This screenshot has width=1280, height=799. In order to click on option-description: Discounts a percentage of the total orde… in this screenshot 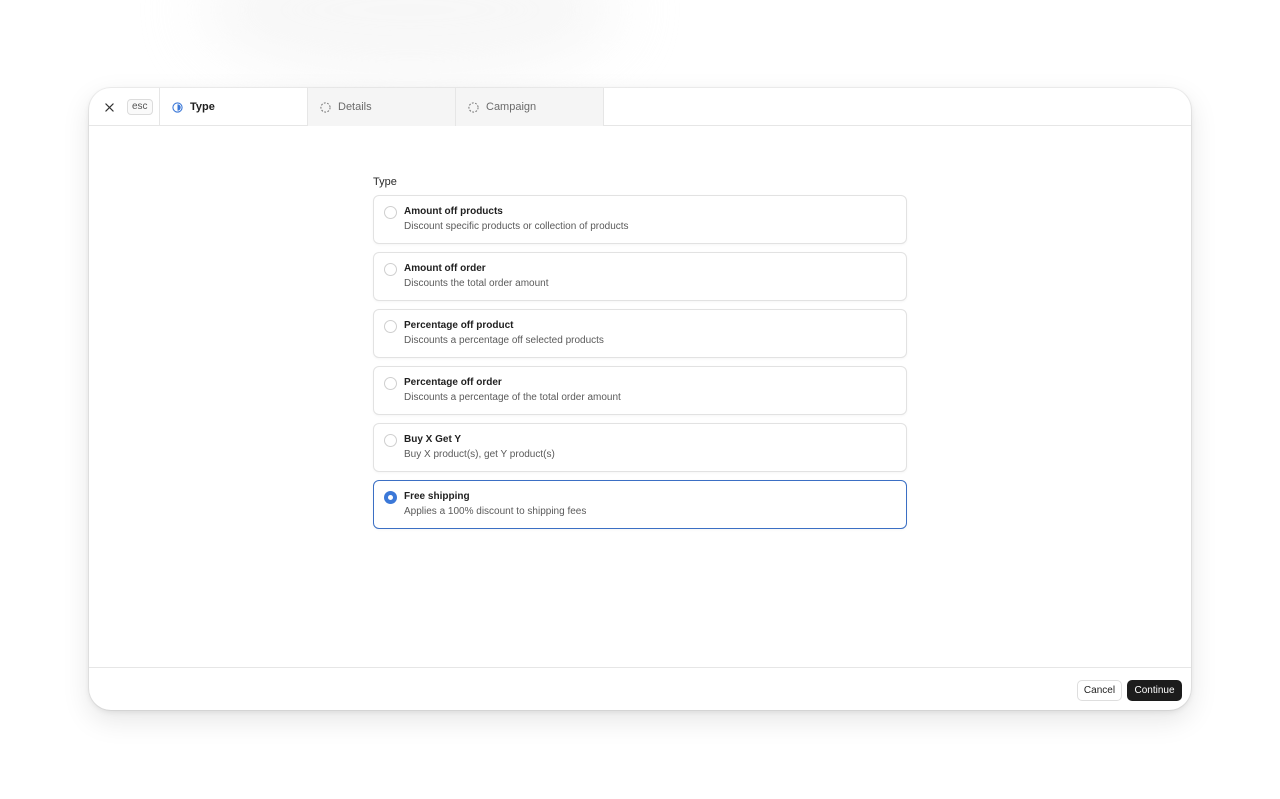, I will do `click(512, 397)`.